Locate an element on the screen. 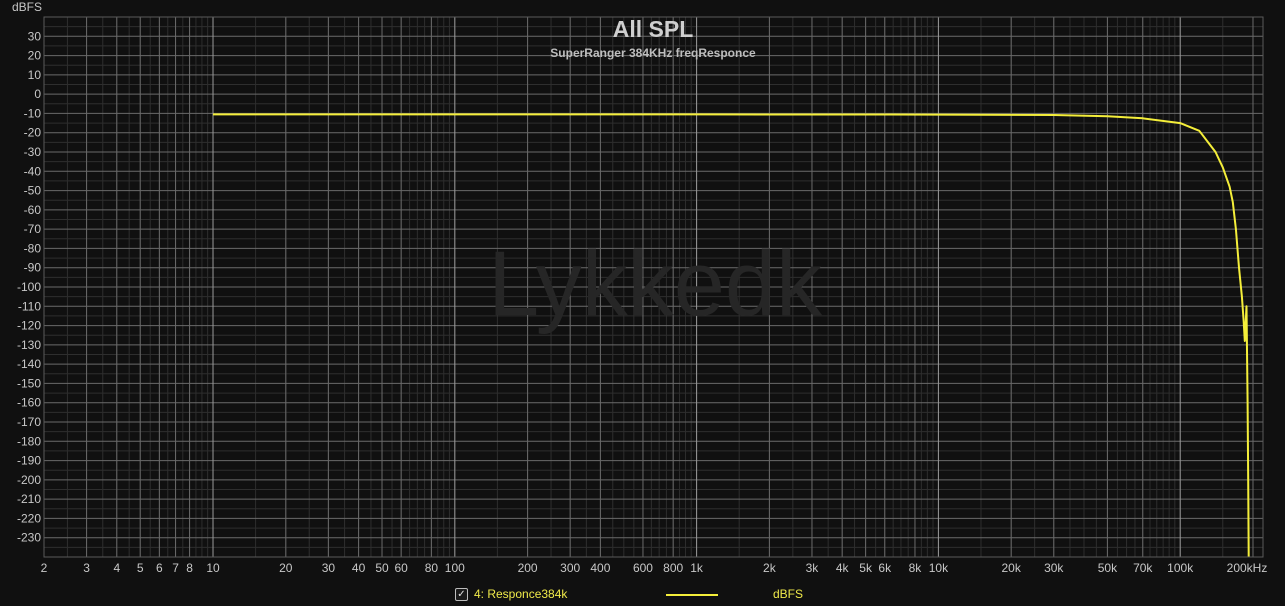 Image resolution: width=1285 pixels, height=606 pixels. y-tick-label: -170 is located at coordinates (29, 422).